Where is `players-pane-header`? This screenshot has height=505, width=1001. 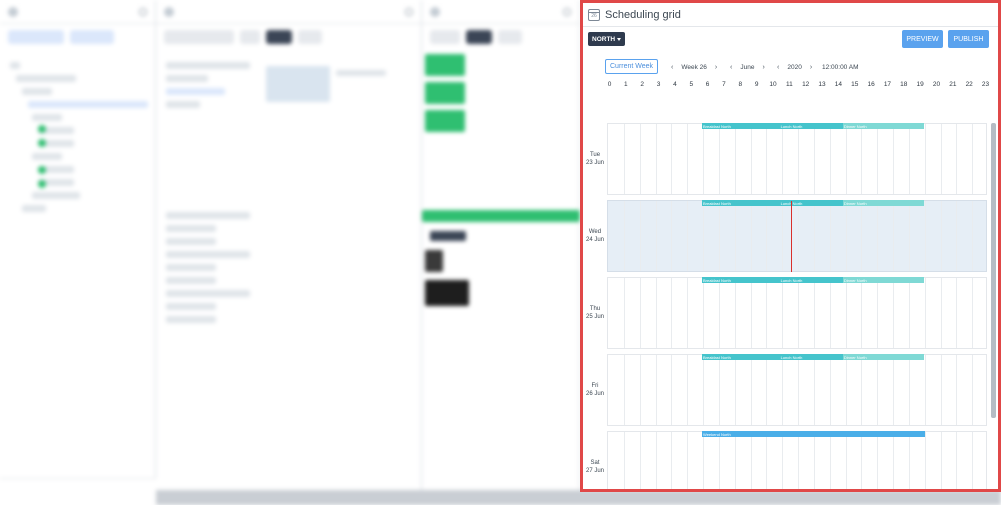 players-pane-header is located at coordinates (77, 12).